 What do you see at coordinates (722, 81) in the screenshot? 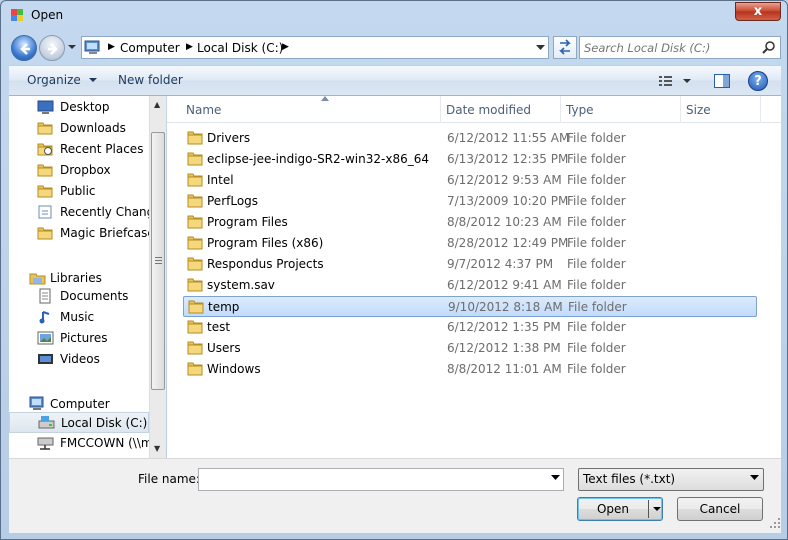
I see `preview-pane-icon` at bounding box center [722, 81].